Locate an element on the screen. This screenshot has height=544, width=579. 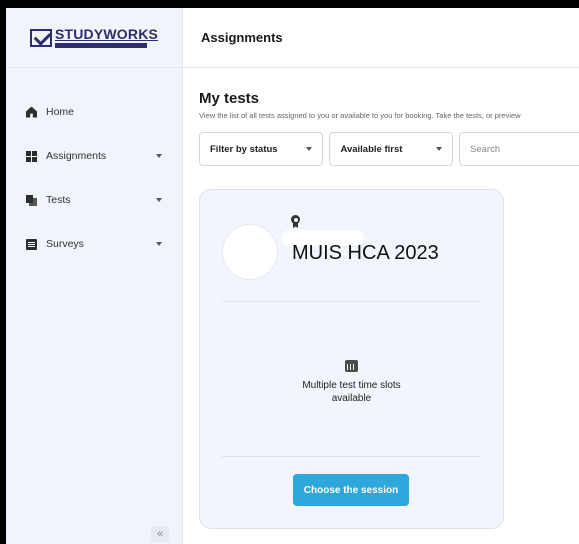
sidebar-nav: Home Assignments Tests Surveys is located at coordinates (94, 167).